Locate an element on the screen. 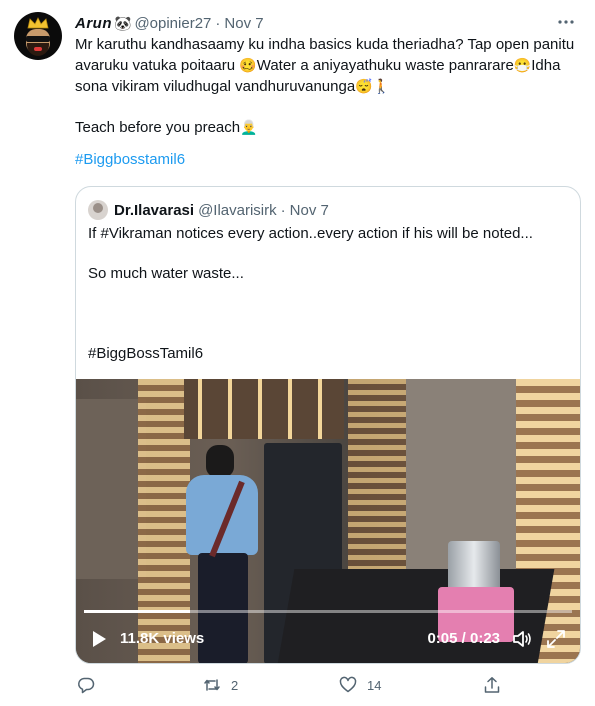  tweet-actions: 2 14 is located at coordinates (300, 687).